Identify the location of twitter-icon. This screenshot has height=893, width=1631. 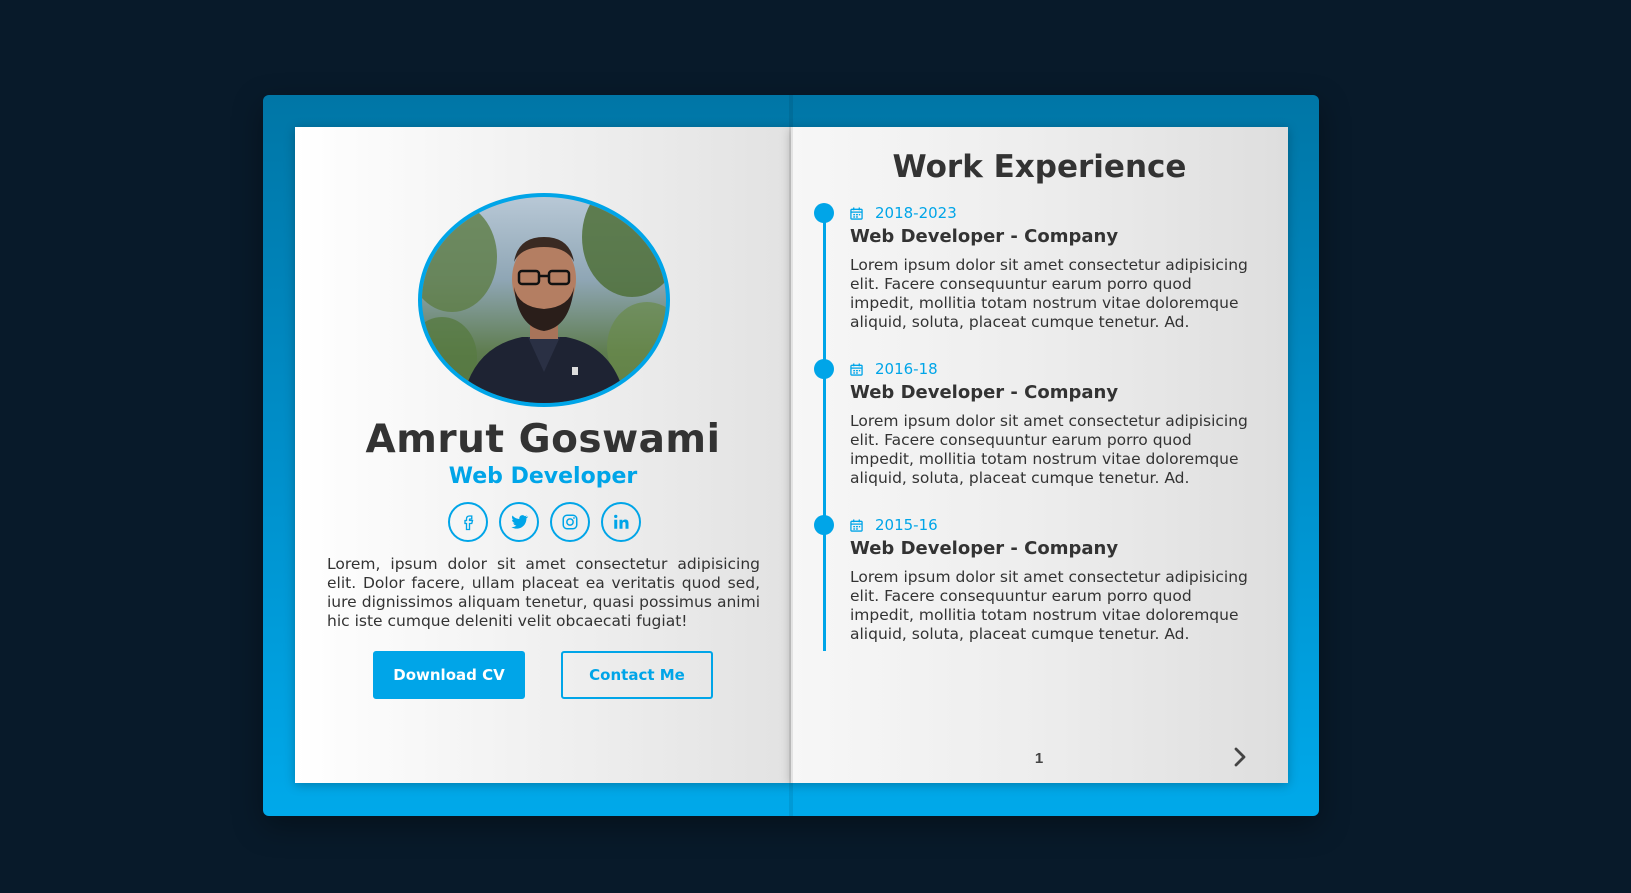
(519, 522).